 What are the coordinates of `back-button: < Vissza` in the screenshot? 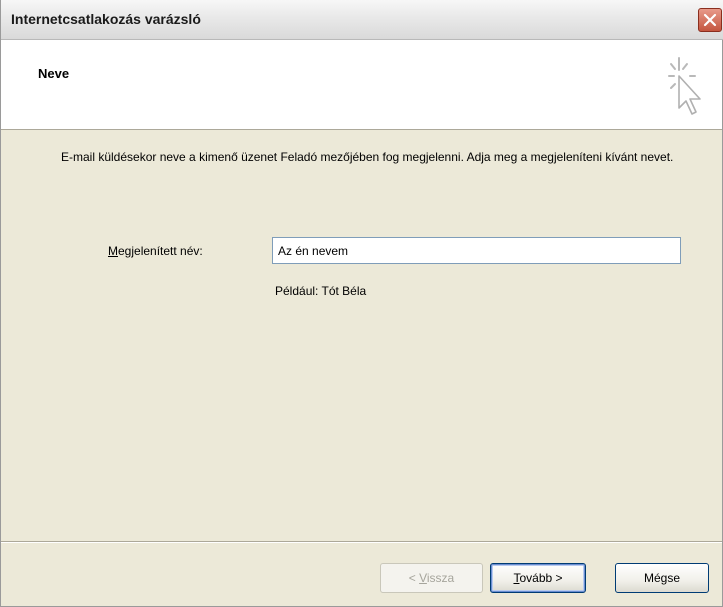 It's located at (431, 578).